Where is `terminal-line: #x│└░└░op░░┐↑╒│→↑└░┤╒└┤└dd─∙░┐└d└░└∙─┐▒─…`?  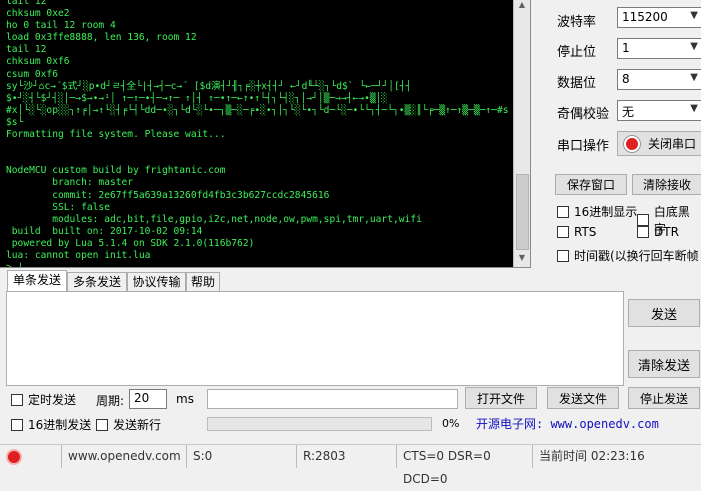 terminal-line: #x│└░└░op░░┐↑╒│→↑└░┤╒└┤└dd─∙░┐└d└░└∙─┐▒─… is located at coordinates (257, 110).